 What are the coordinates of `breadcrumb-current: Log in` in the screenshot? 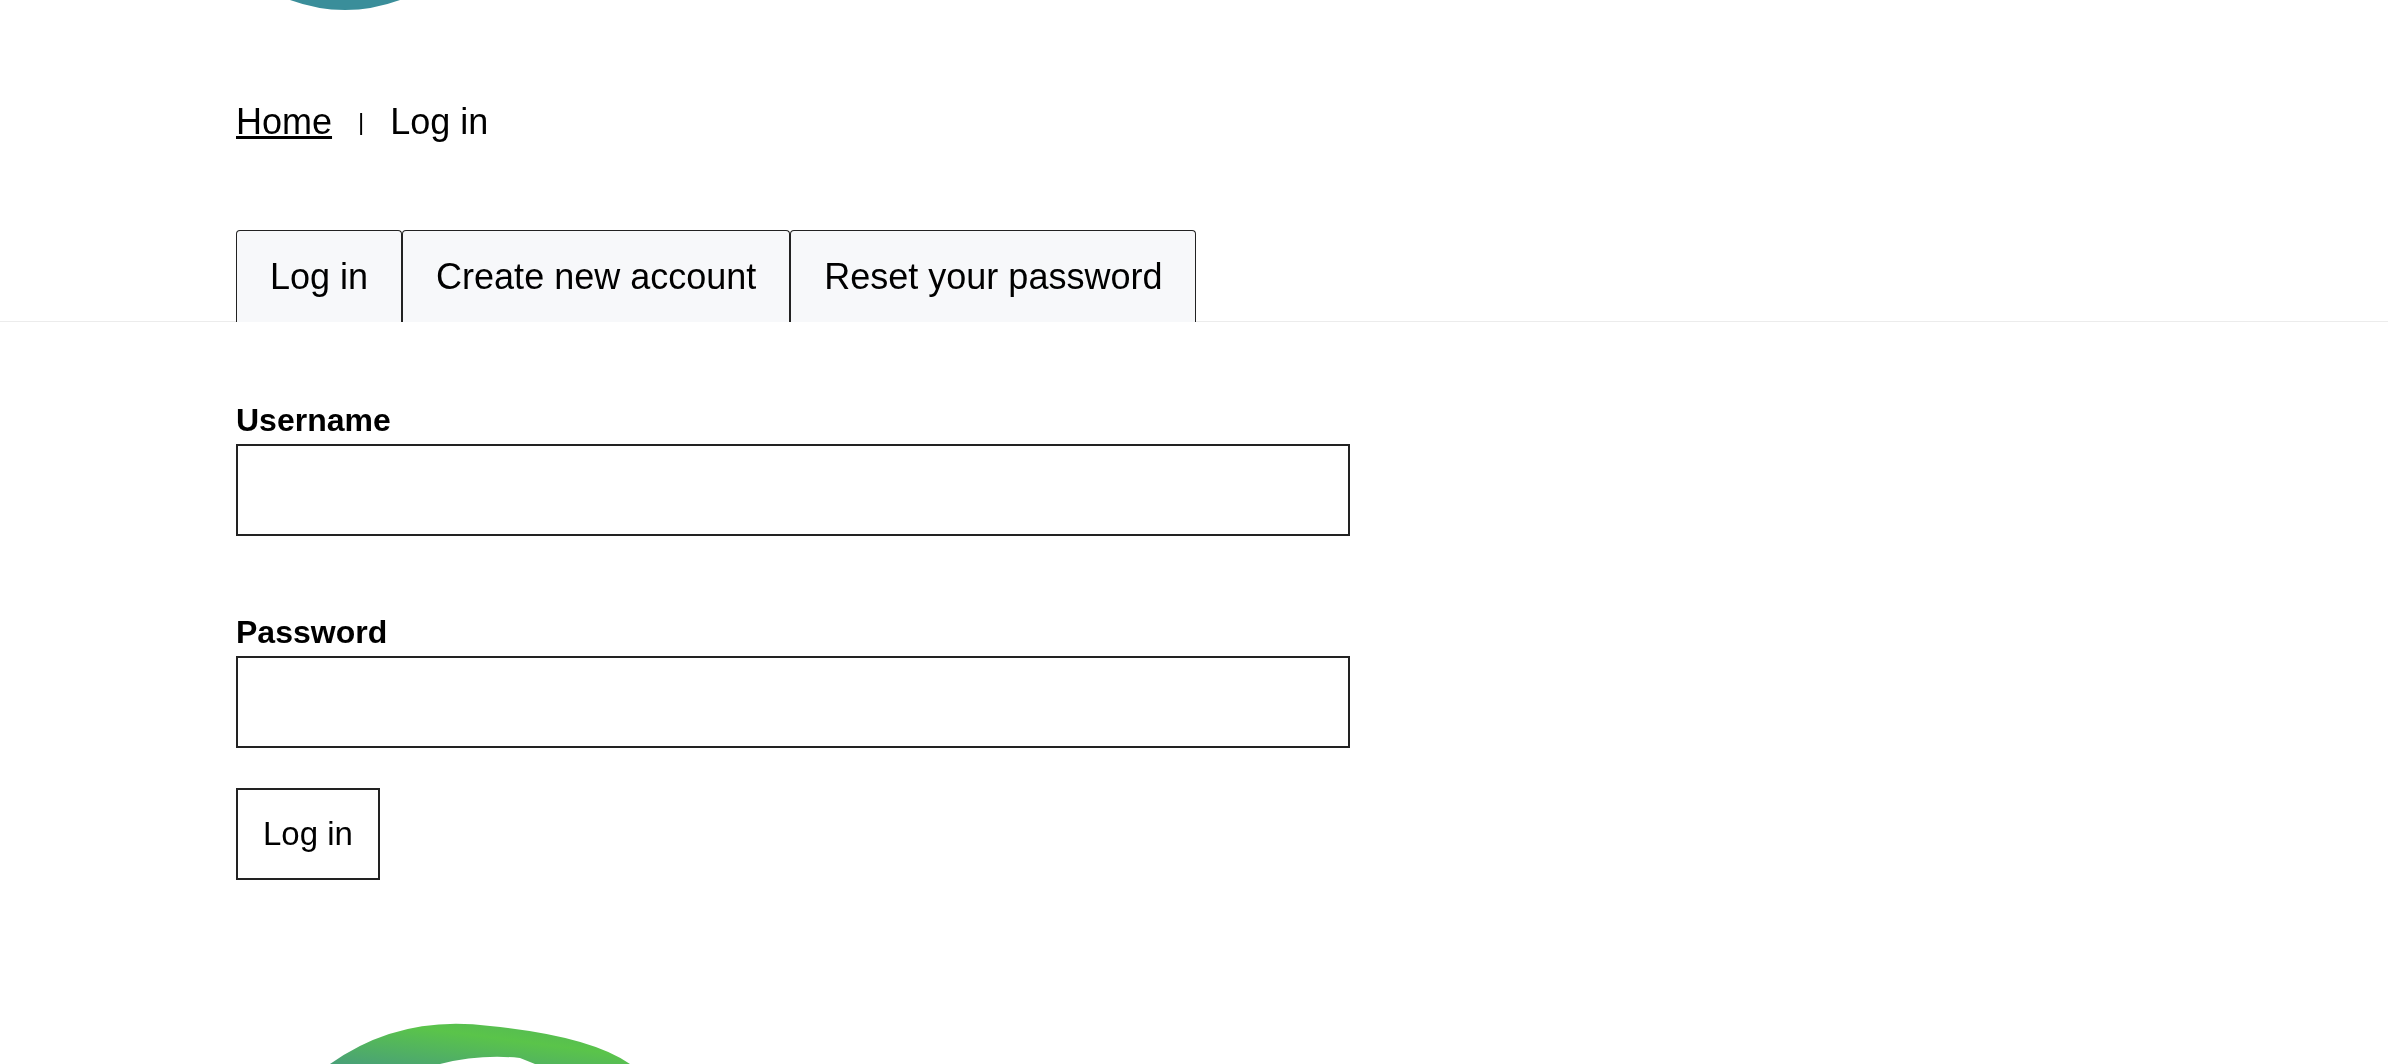 It's located at (439, 122).